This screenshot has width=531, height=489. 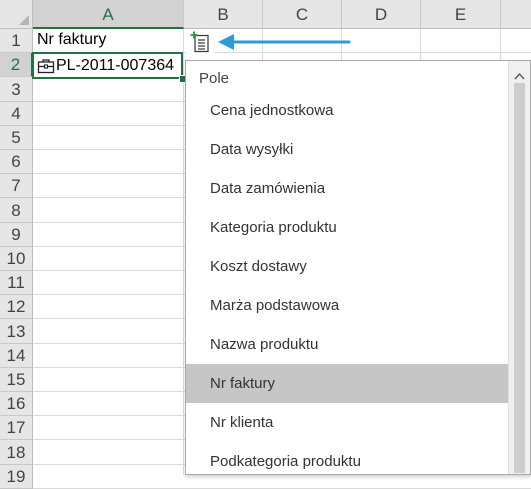 I want to click on row-header-19: 19, so click(x=16, y=477).